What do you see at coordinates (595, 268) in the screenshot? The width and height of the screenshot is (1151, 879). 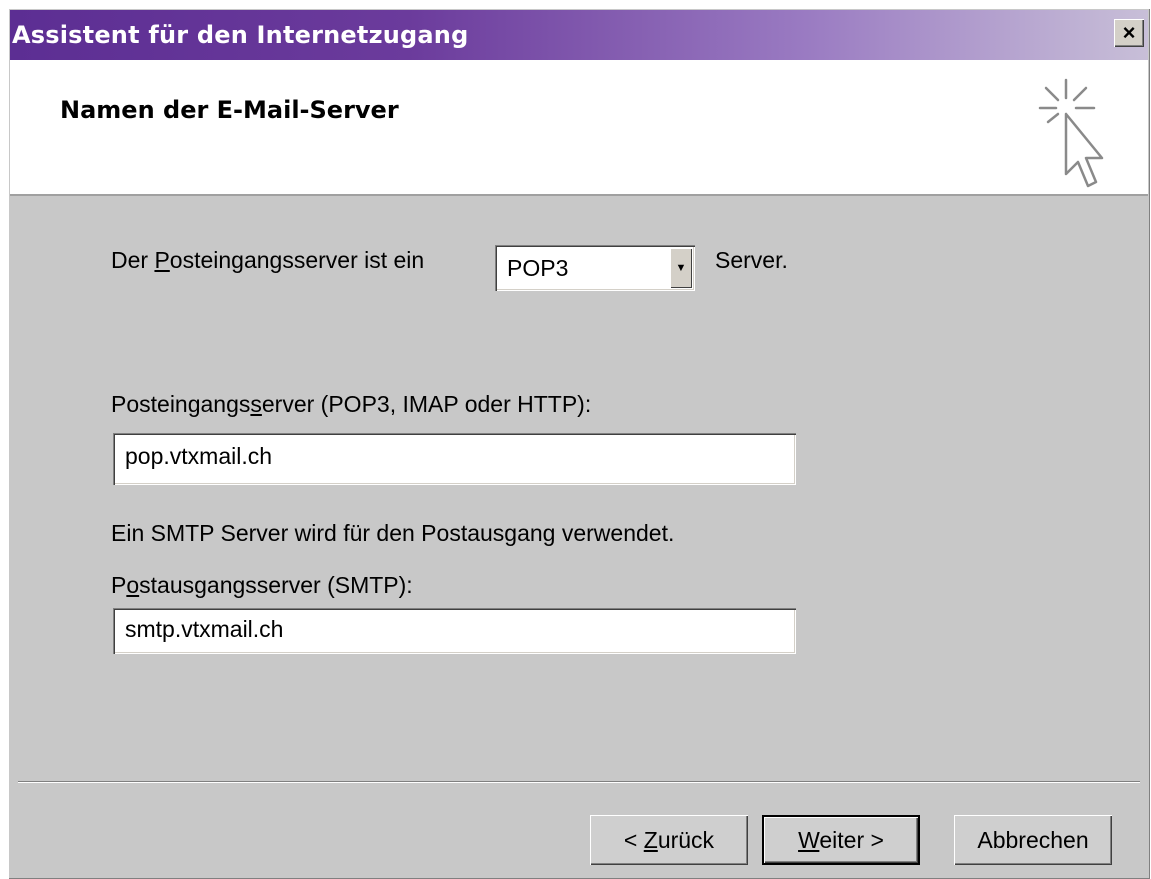 I see `incoming-type-select: POP3 ▼` at bounding box center [595, 268].